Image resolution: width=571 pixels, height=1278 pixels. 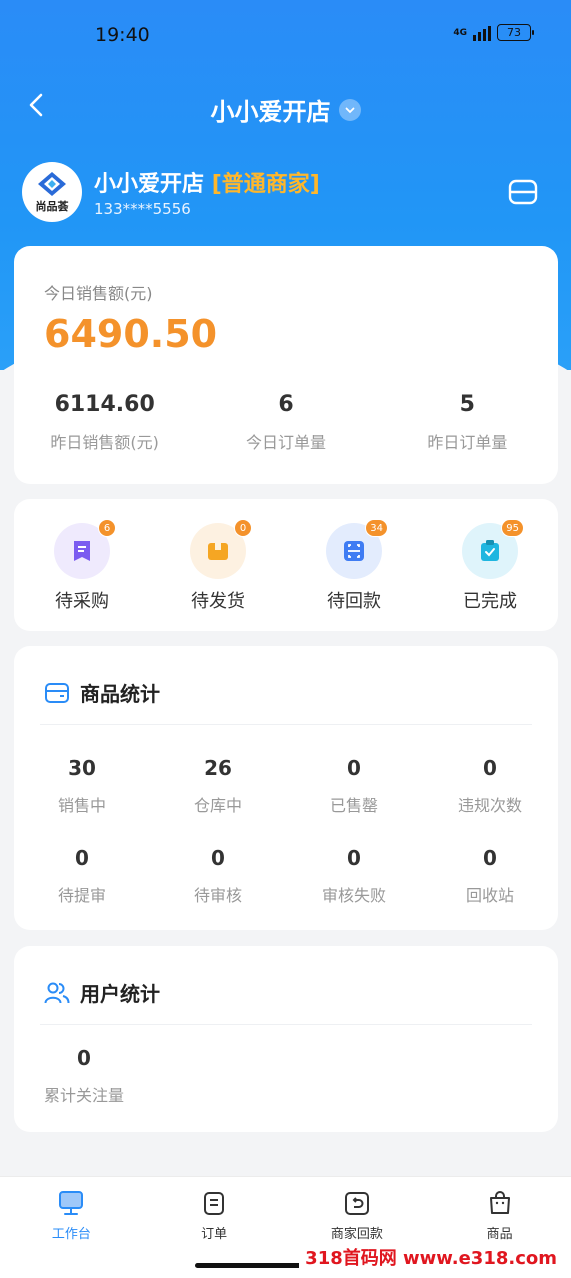 I want to click on network-label: 4G, so click(x=460, y=32).